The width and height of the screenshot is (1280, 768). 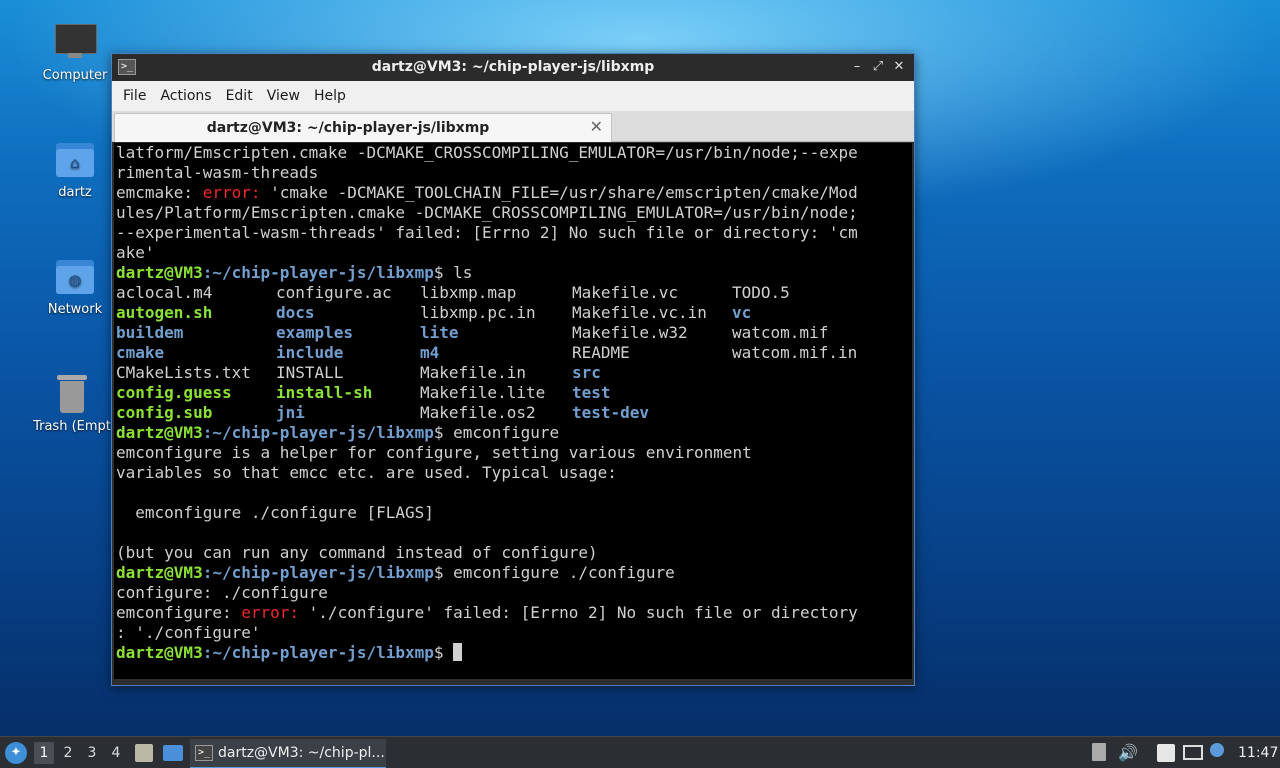 What do you see at coordinates (601, 352) in the screenshot?
I see `ls-entry: README` at bounding box center [601, 352].